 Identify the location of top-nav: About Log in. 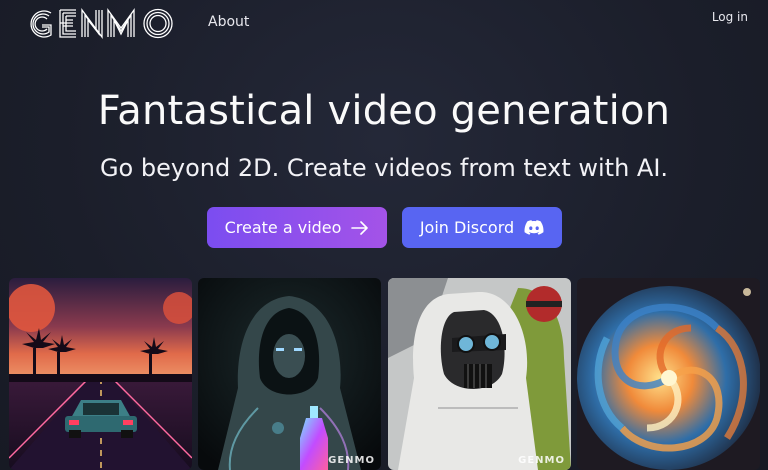
(384, 24).